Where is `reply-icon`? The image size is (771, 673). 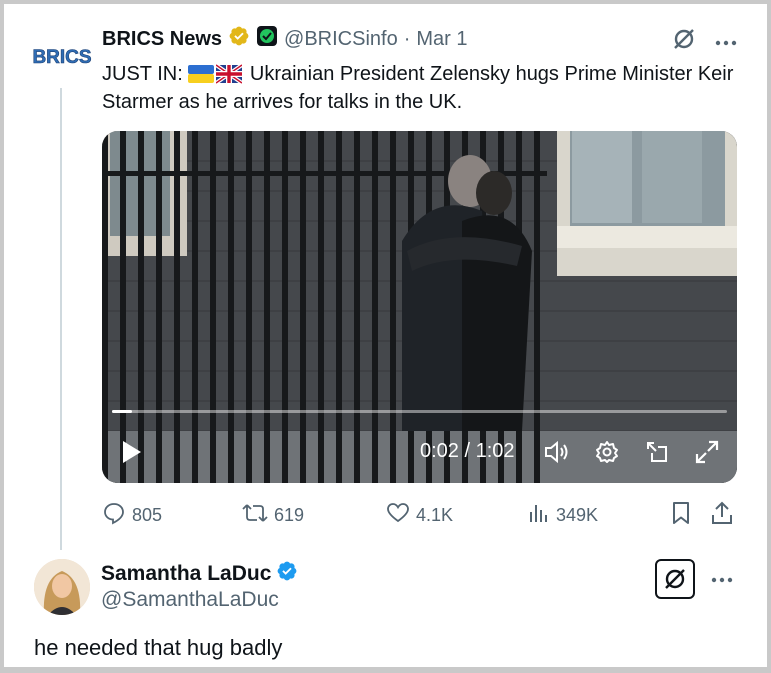
reply-icon is located at coordinates (114, 515).